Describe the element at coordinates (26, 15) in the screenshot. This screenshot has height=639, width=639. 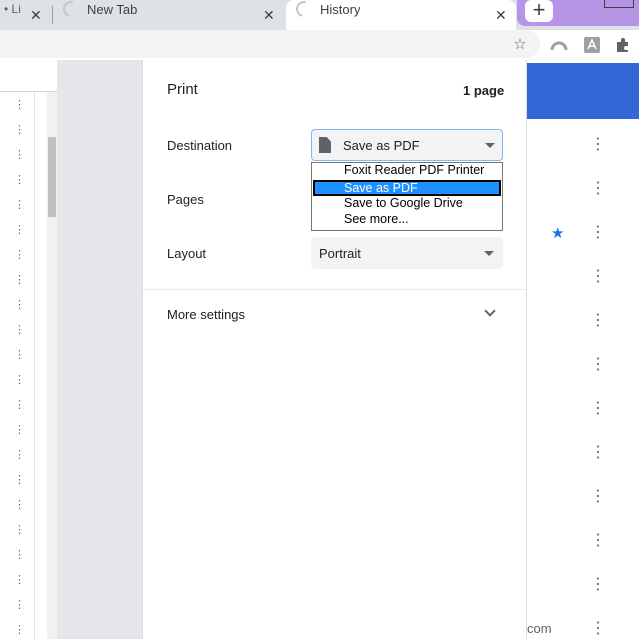
I see `tab-left-partial: • Li ✕` at that location.